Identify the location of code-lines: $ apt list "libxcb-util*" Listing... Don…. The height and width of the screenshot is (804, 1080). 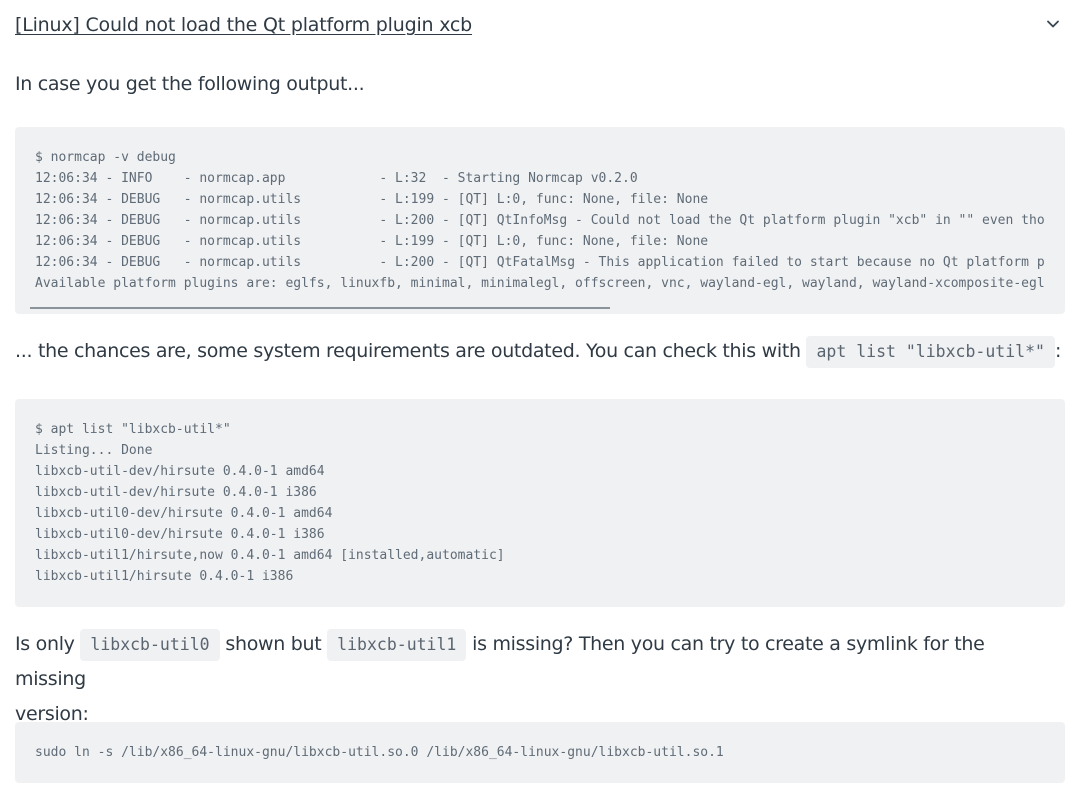
(270, 503).